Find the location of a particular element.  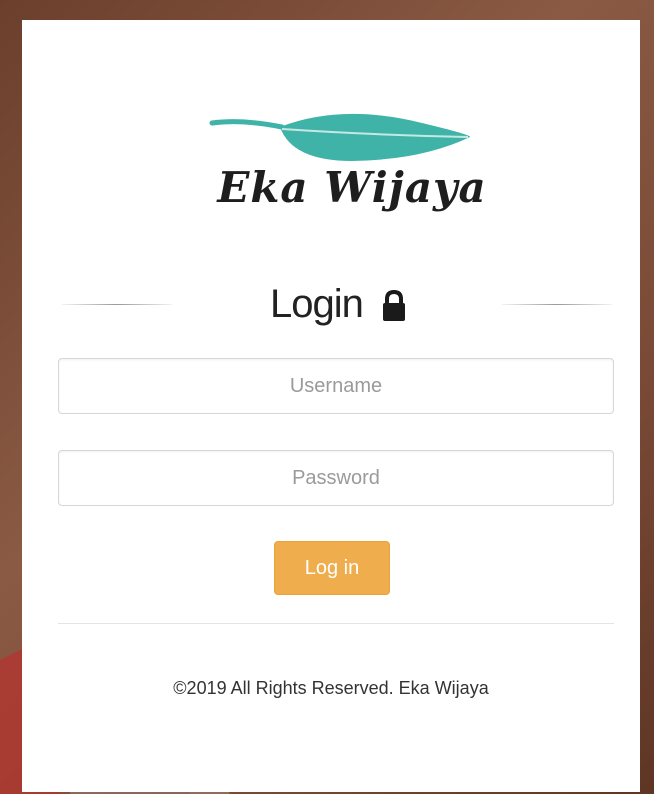

login-button: Log in is located at coordinates (332, 568).